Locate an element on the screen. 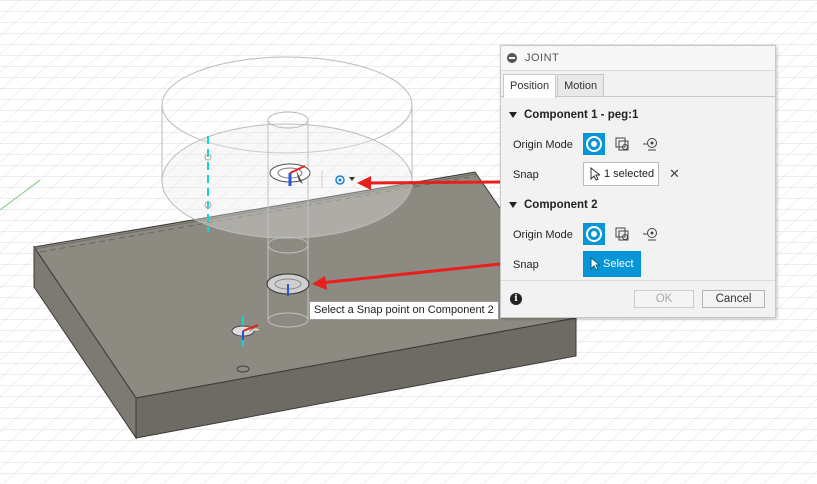  info-icon: i is located at coordinates (516, 299).